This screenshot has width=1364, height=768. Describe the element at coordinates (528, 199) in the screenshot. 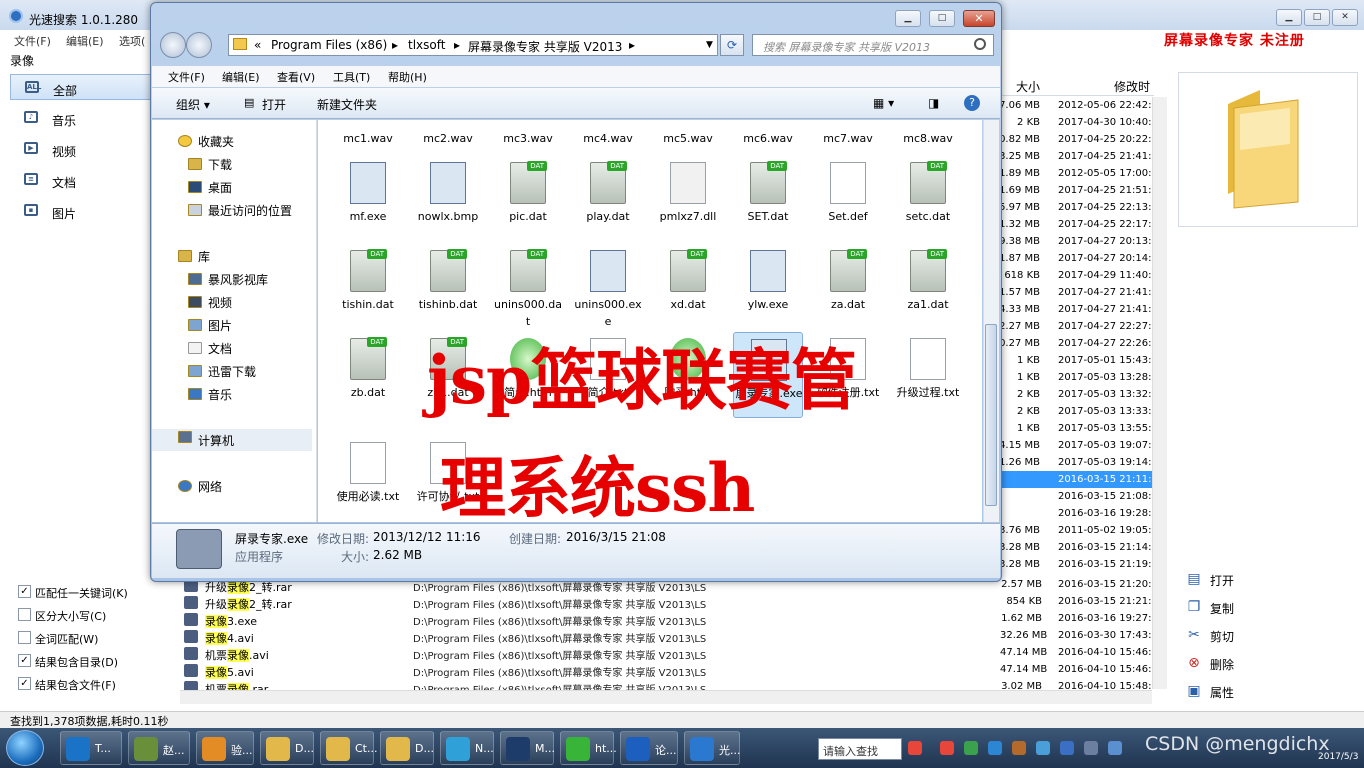

I see `file-tile: pic.dat` at that location.